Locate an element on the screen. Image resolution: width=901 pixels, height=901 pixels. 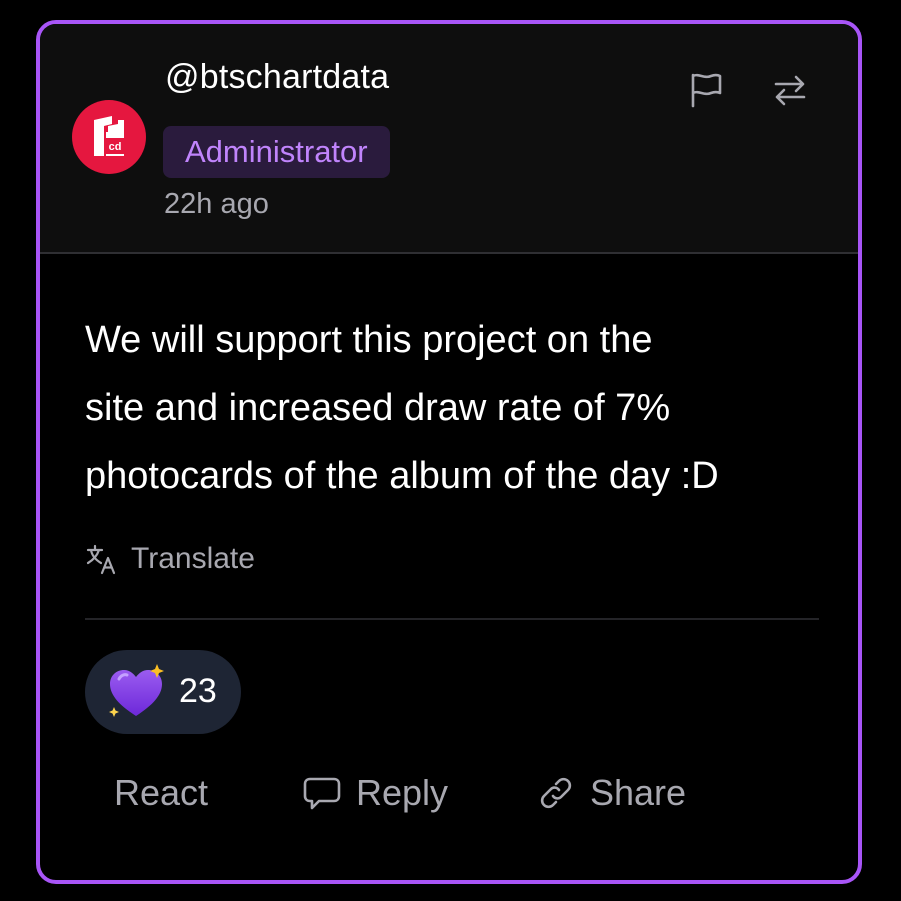
react-label: React is located at coordinates (161, 792).